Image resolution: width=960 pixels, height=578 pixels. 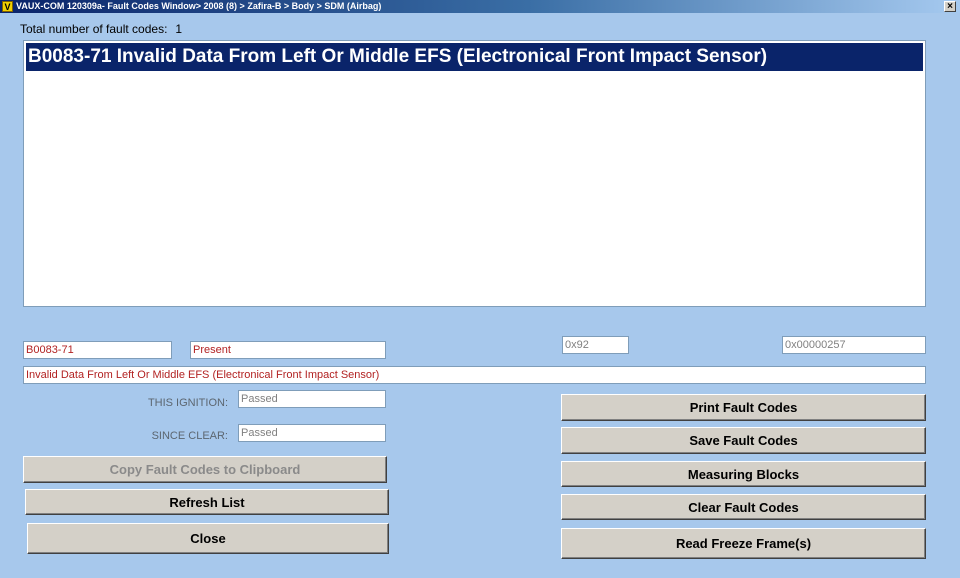 I want to click on hex-status-field: 0x92, so click(x=595, y=345).